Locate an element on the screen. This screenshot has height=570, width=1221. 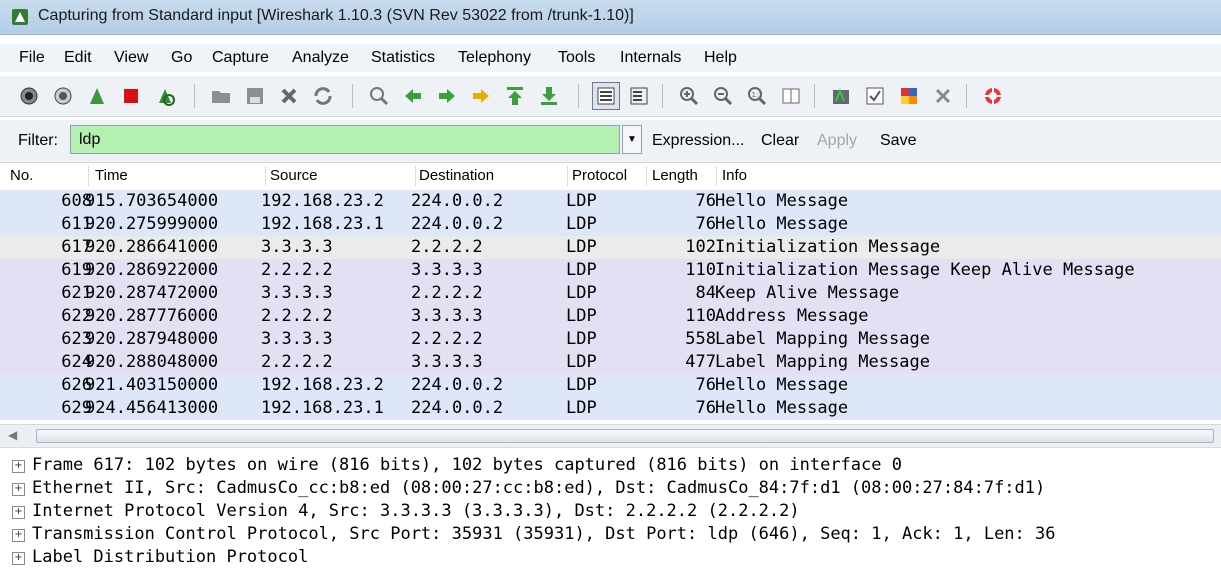
stop-capture-icon is located at coordinates (131, 96).